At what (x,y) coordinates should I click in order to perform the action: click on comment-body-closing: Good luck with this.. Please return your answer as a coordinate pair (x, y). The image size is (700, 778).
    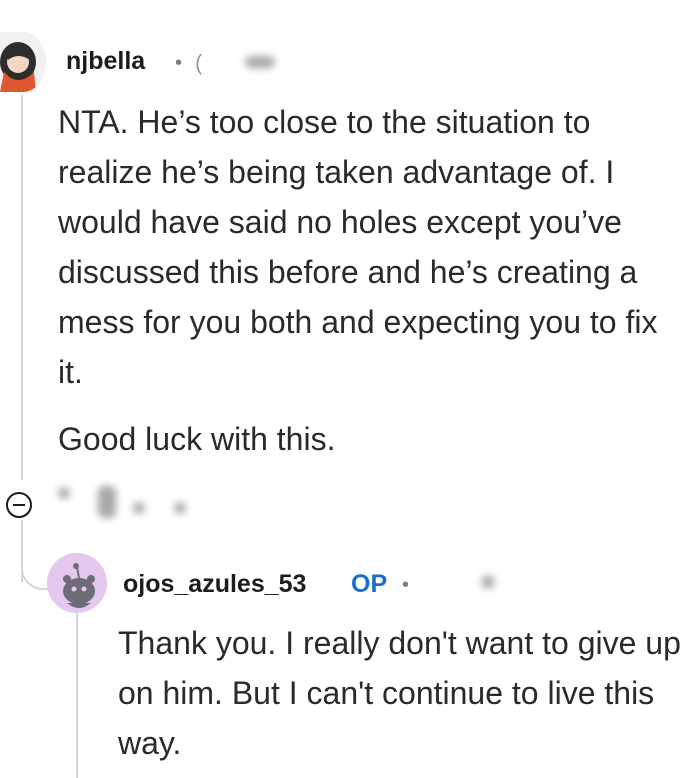
    Looking at the image, I should click on (197, 439).